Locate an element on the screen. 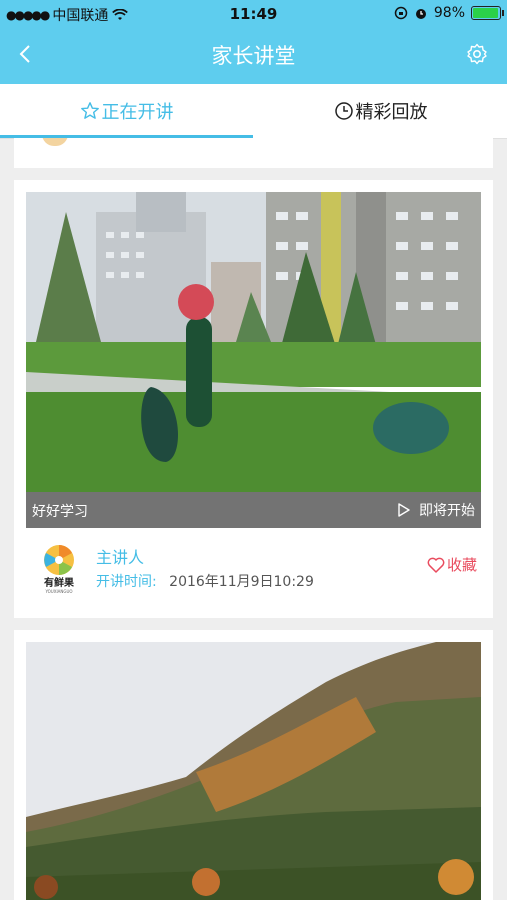 Image resolution: width=507 pixels, height=900 pixels. gear-icon is located at coordinates (477, 54).